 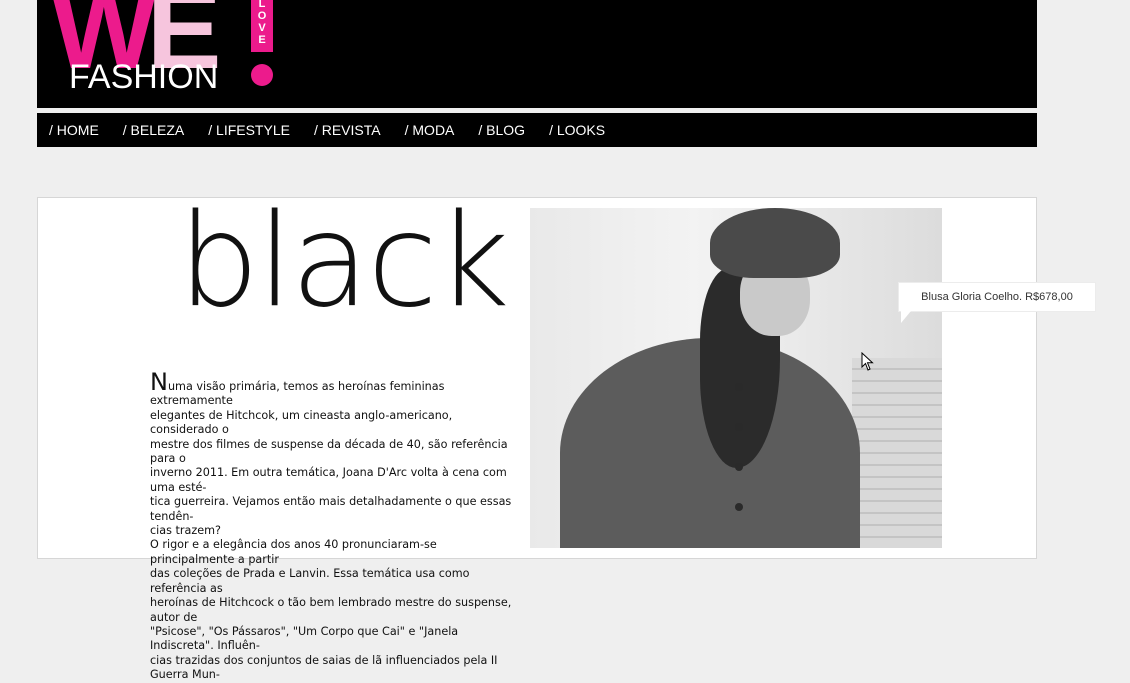 What do you see at coordinates (501, 130) in the screenshot?
I see `nav-blog: / BLOG` at bounding box center [501, 130].